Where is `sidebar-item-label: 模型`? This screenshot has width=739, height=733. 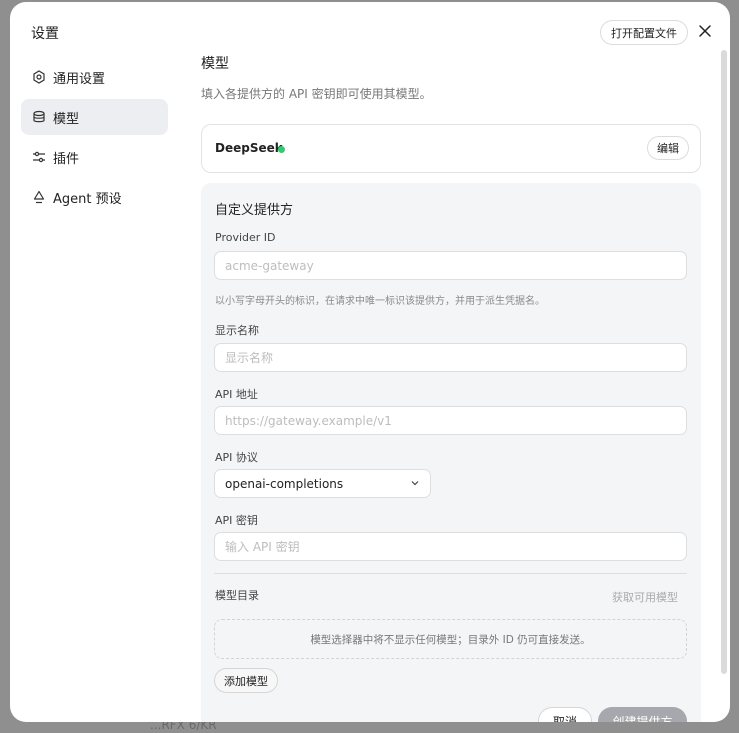
sidebar-item-label: 模型 is located at coordinates (66, 119).